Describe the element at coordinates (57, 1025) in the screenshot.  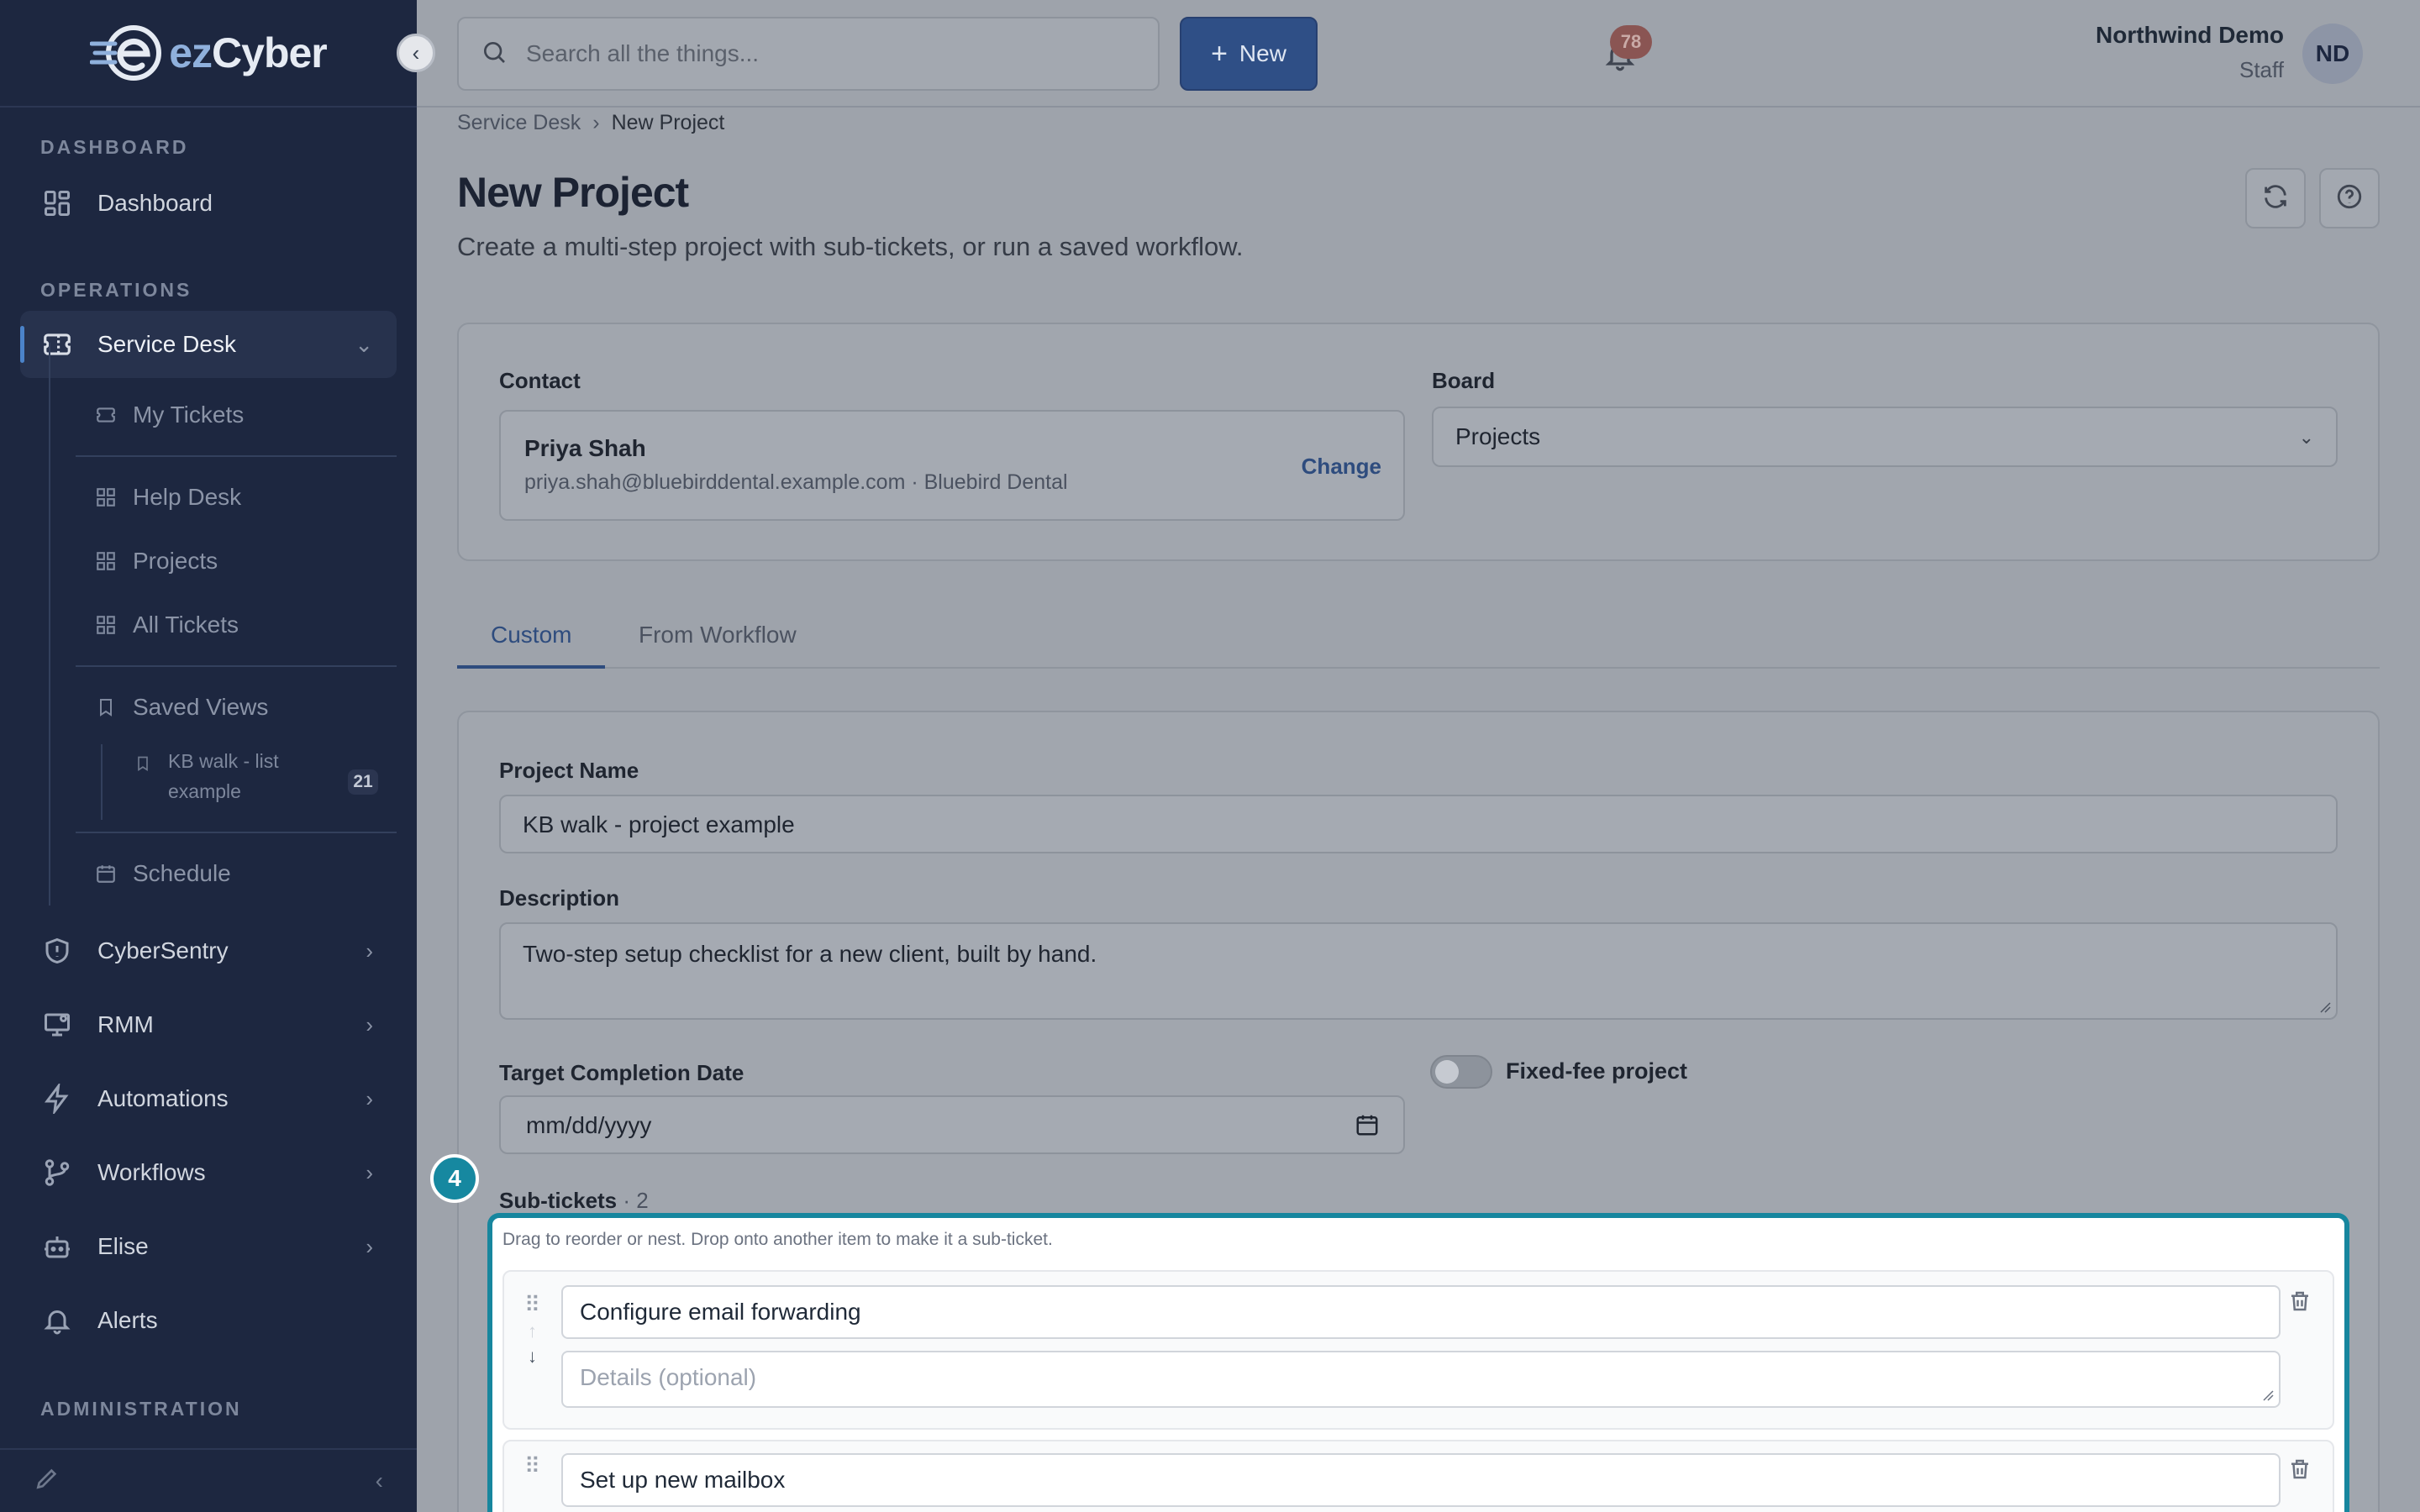
I see `monitor-icon` at that location.